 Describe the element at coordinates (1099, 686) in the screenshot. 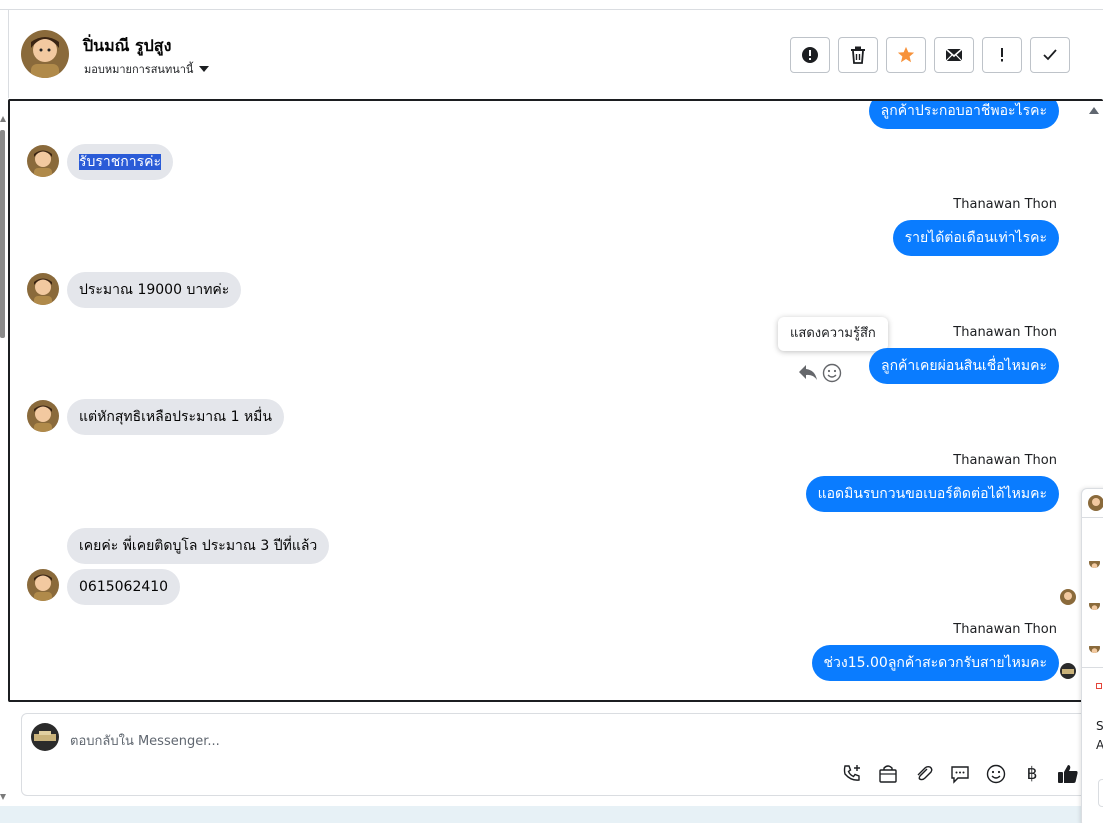

I see `panel-status-icon` at that location.